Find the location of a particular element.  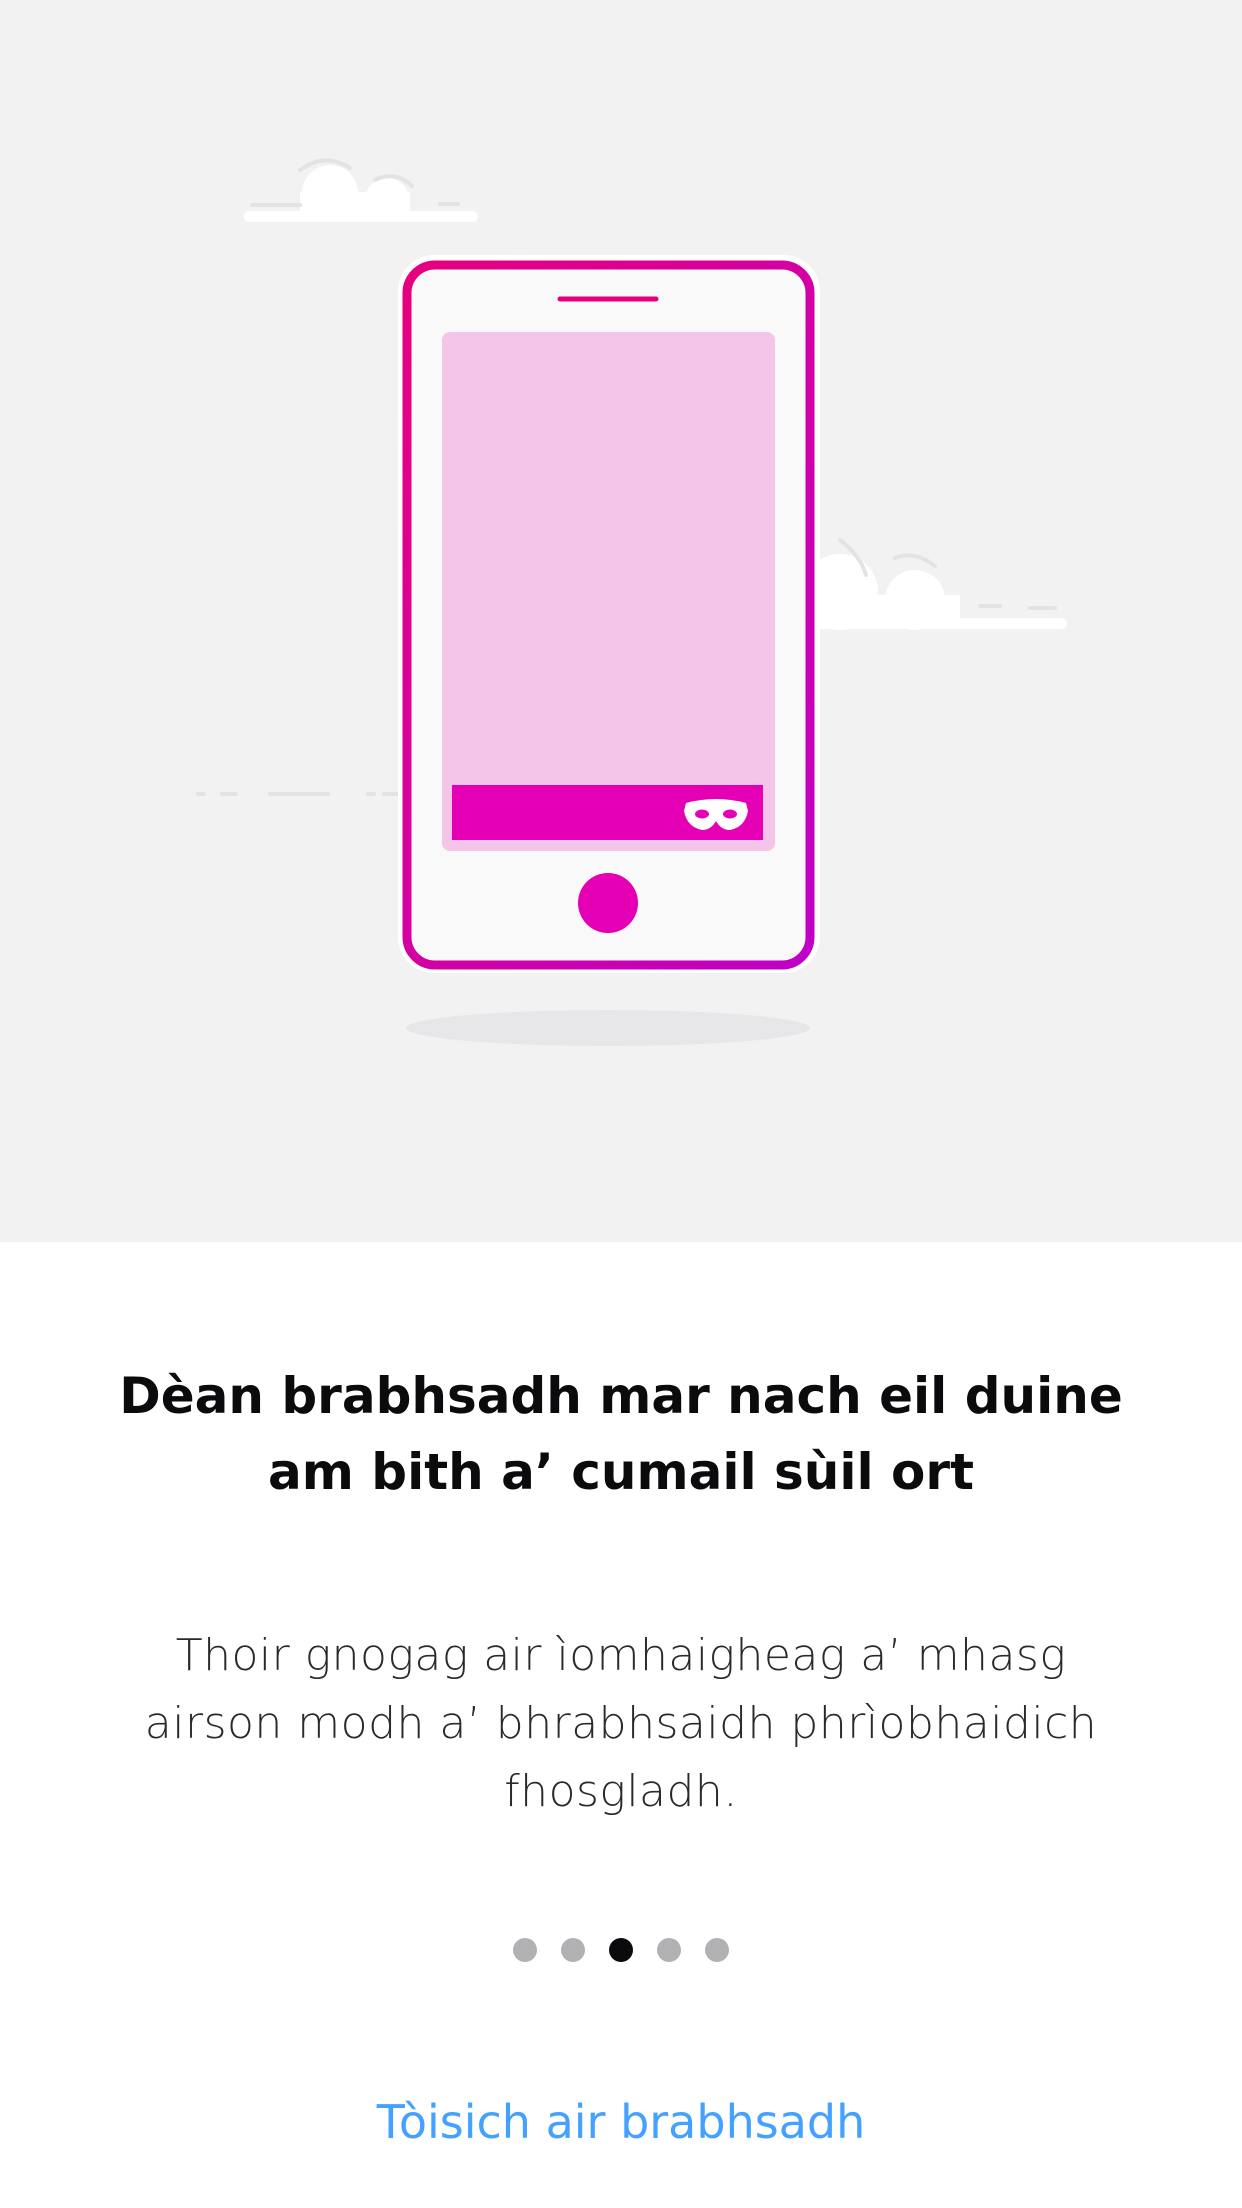

phone-shadow is located at coordinates (608, 1028).